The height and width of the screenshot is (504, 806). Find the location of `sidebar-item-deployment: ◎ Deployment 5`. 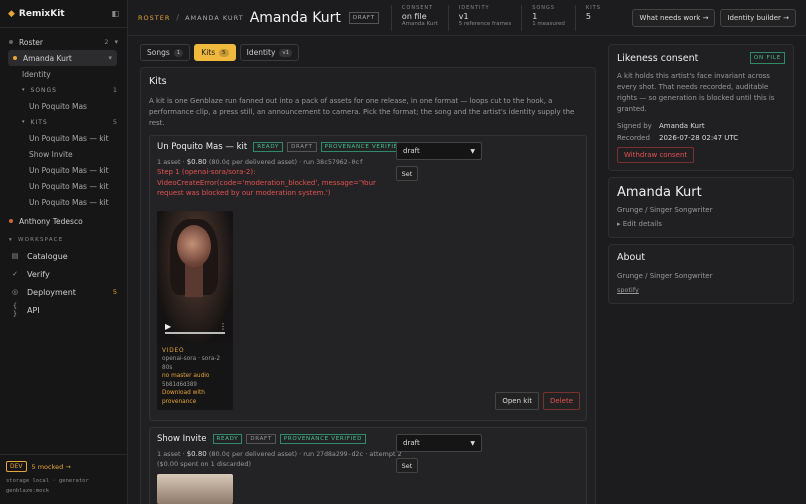

sidebar-item-deployment: ◎ Deployment 5 is located at coordinates (63, 292).